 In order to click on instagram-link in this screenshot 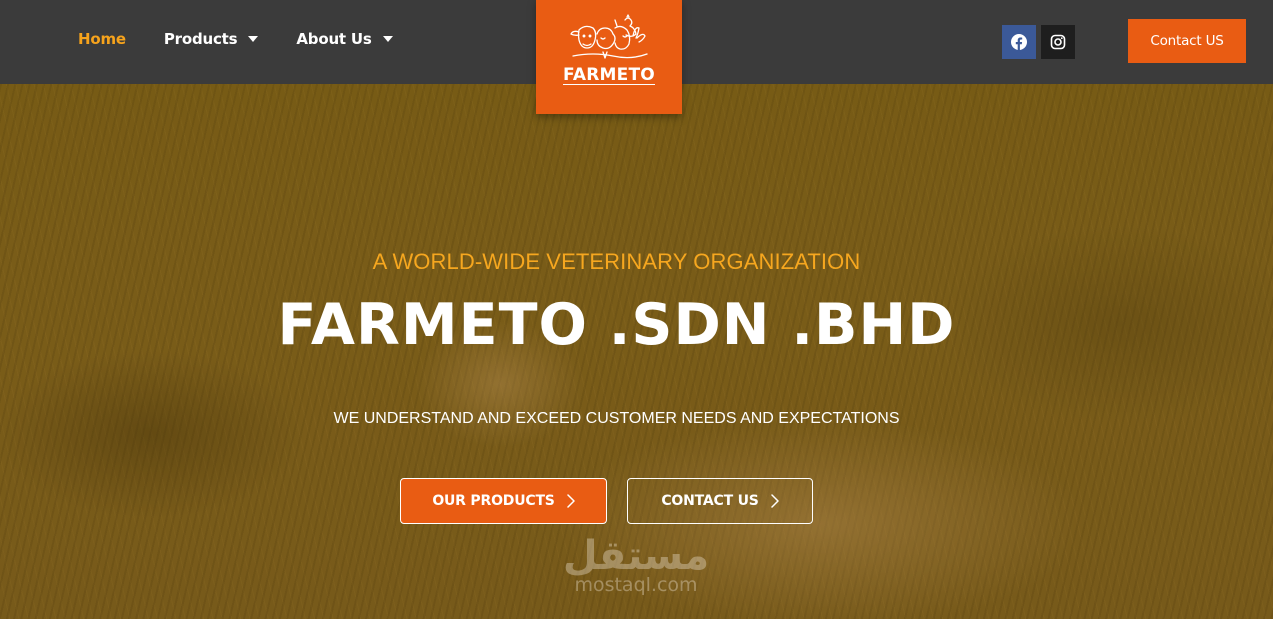, I will do `click(1058, 42)`.